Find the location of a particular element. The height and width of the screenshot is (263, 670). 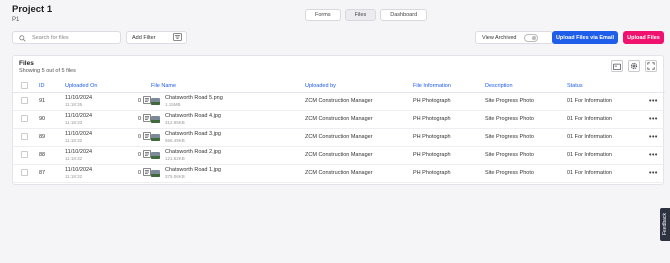

add-filter-label: Add Filter is located at coordinates (144, 37).